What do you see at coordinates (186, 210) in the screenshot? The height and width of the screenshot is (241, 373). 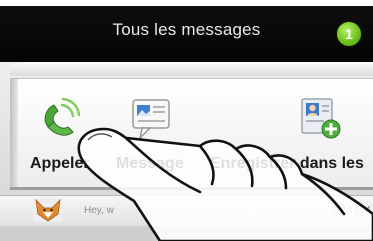 I see `message-list-item: Hey, w 3:14 PM` at bounding box center [186, 210].